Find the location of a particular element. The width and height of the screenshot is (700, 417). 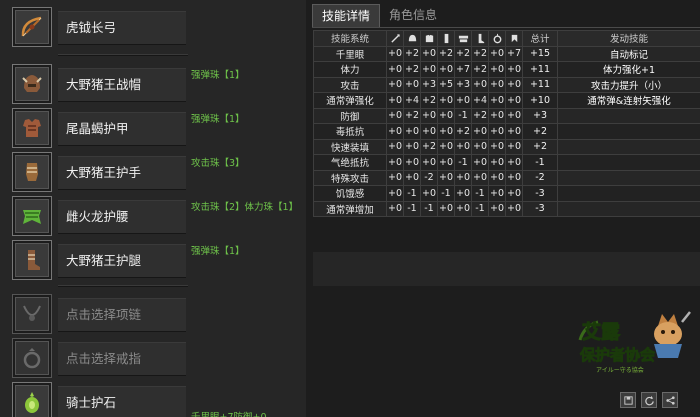

slot-head-name: 大野猪王战帽 is located at coordinates (122, 85).